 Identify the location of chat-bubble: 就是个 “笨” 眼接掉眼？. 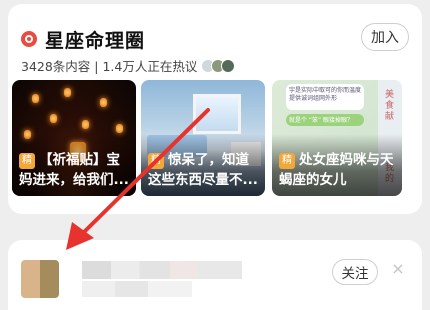
(325, 120).